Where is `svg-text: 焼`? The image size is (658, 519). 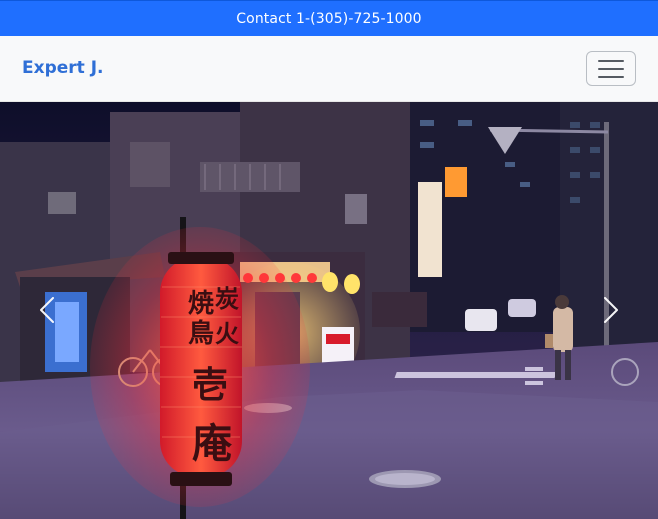
svg-text: 焼 is located at coordinates (201, 304).